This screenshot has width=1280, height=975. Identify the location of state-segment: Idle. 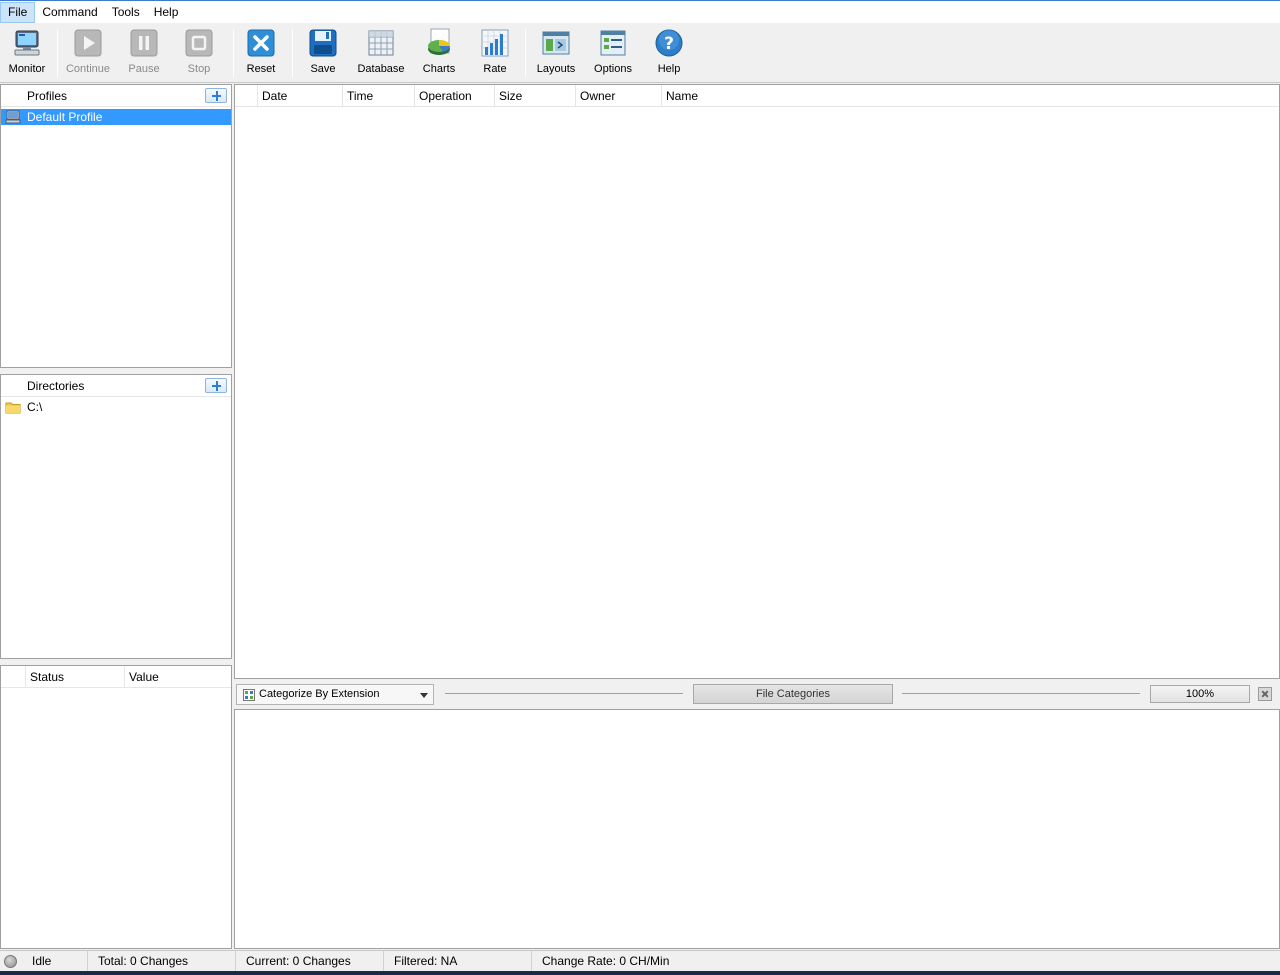
(44, 961).